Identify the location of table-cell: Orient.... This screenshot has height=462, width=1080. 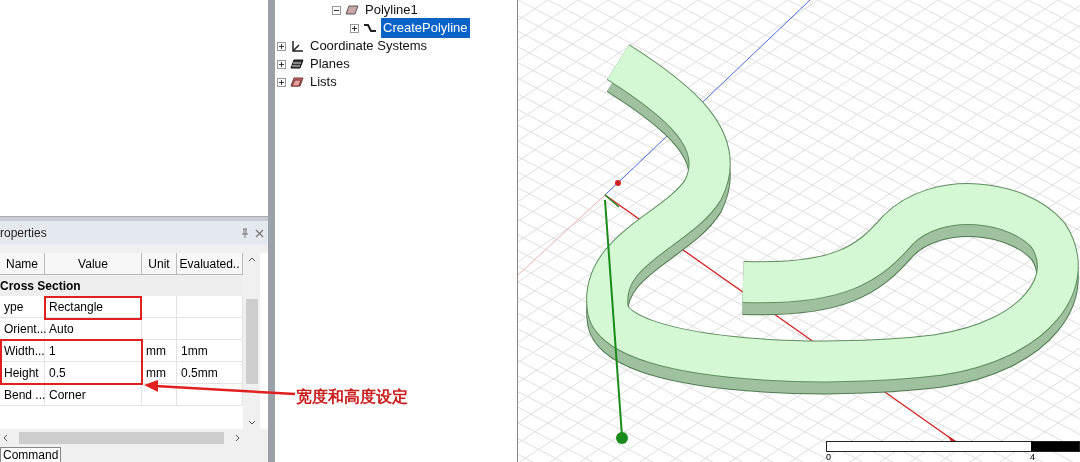
(22, 329).